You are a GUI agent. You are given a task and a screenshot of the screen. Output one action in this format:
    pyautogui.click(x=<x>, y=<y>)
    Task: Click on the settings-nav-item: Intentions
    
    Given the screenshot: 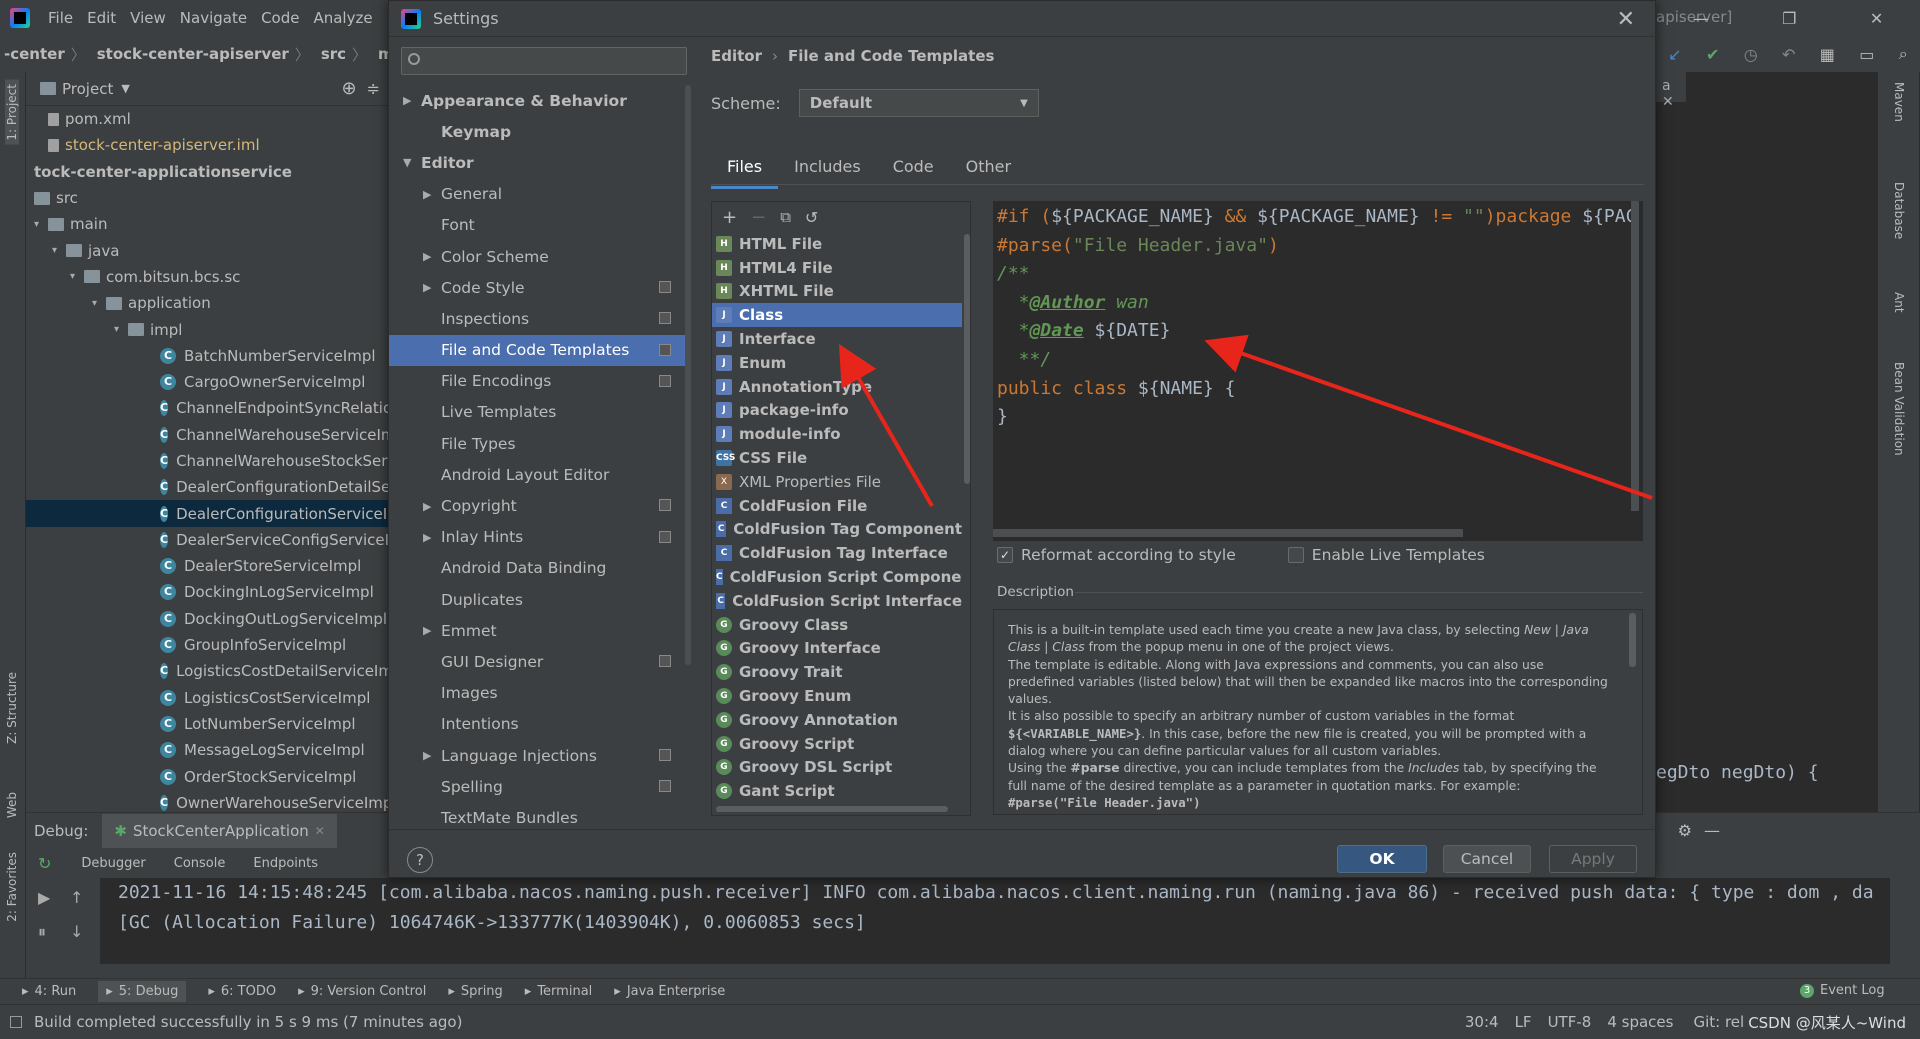 What is the action you would take?
    pyautogui.click(x=537, y=724)
    